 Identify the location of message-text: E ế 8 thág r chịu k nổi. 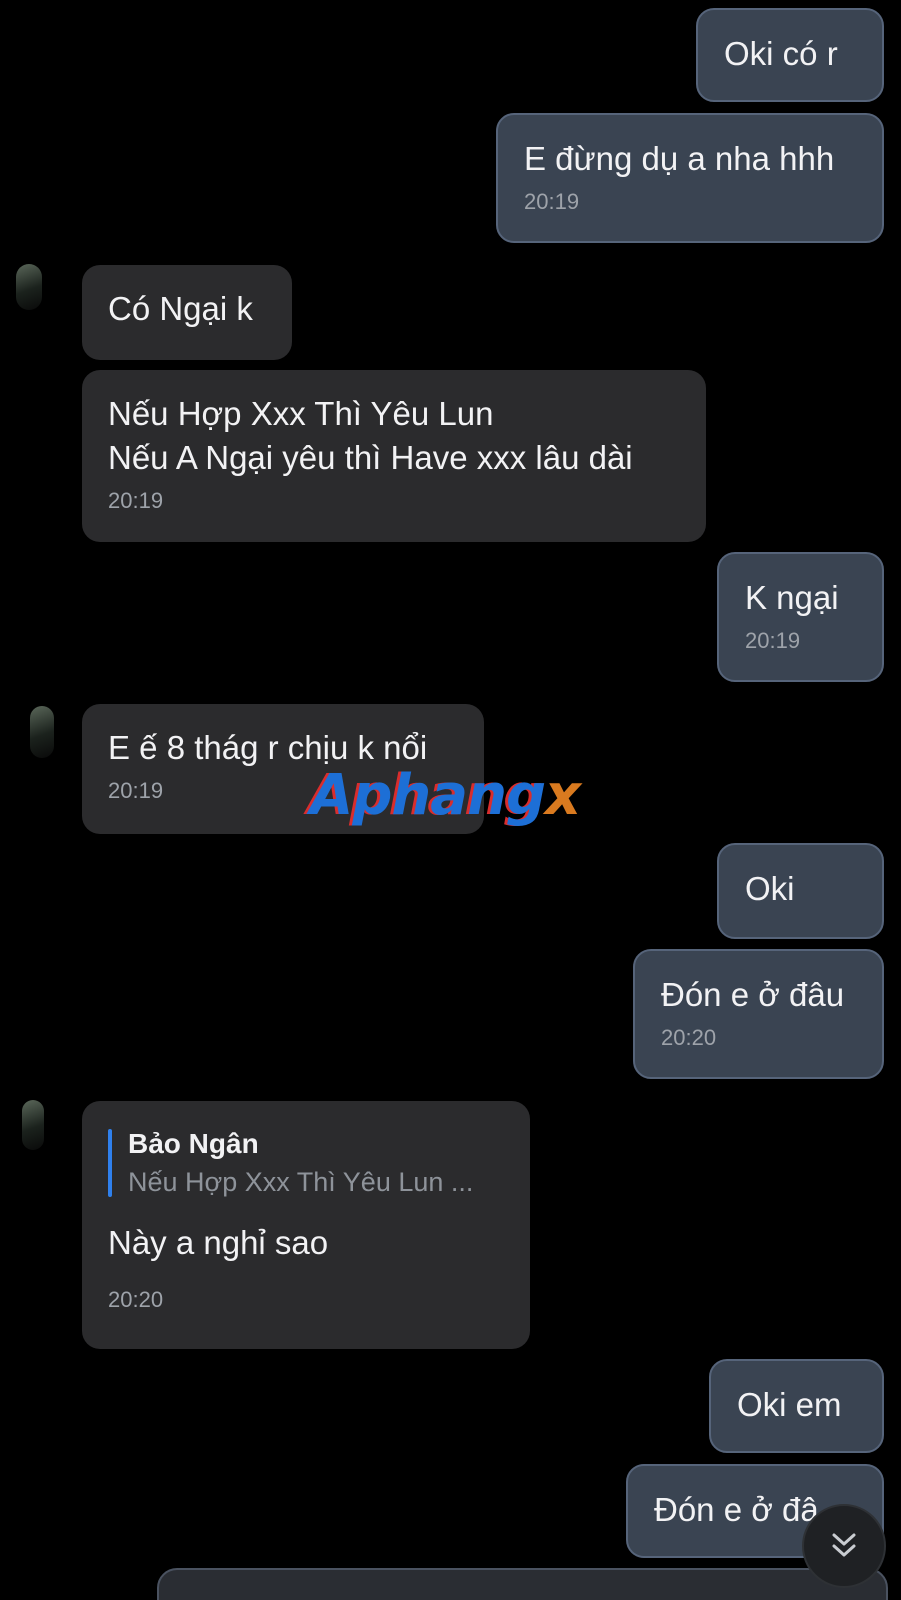
(268, 747).